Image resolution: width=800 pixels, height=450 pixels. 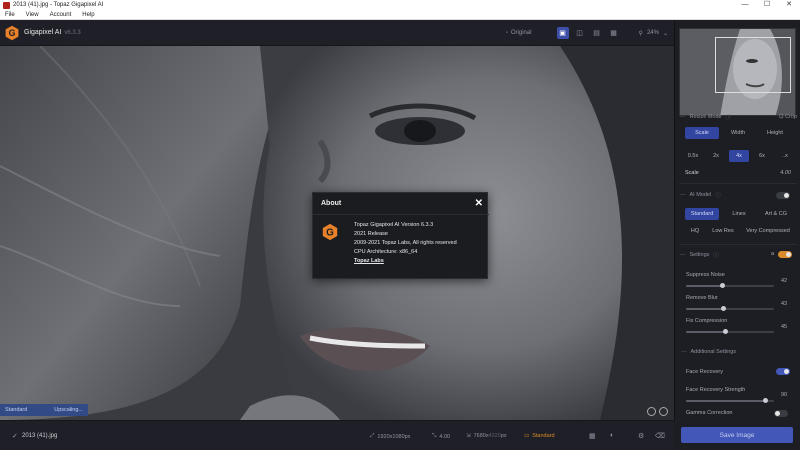 I want to click on auto-settings-toggle, so click(x=785, y=254).